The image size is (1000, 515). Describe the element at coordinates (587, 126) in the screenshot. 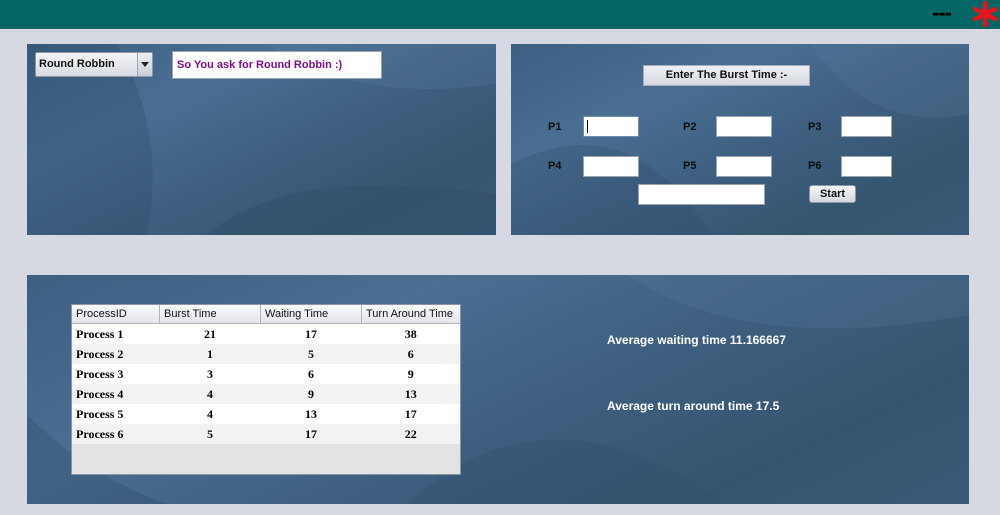

I see `text-caret` at that location.